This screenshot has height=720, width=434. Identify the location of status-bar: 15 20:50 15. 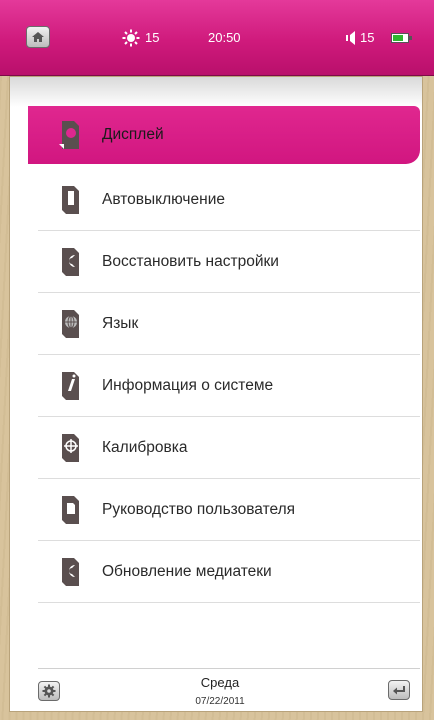
(217, 38).